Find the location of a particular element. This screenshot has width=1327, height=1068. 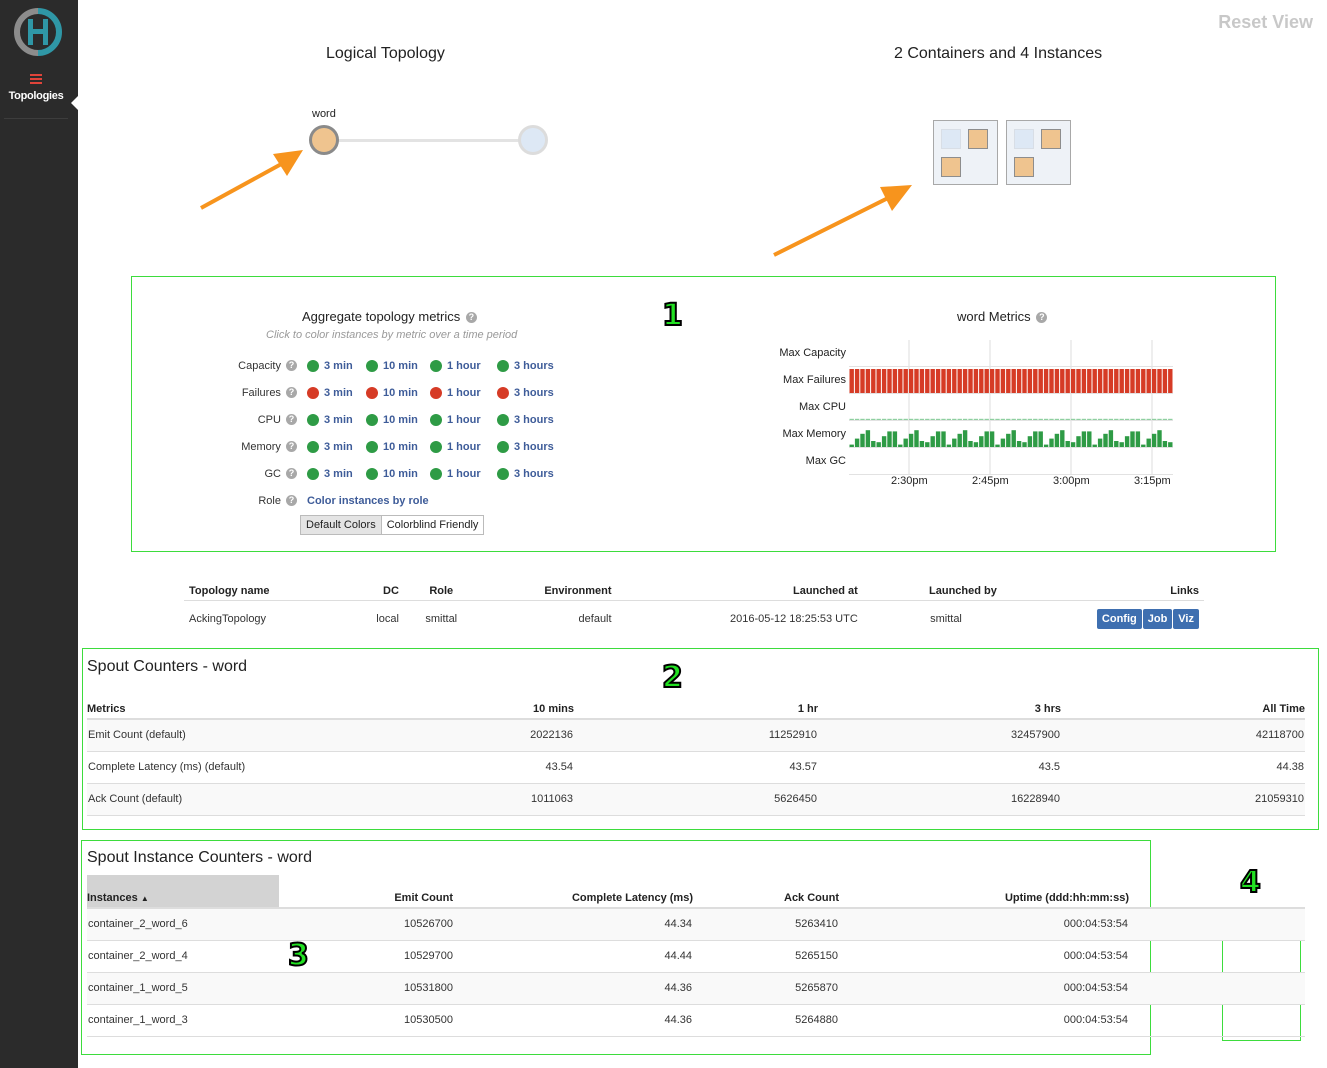

column-header: Uptime (ddd:hh:mm:ss) is located at coordinates (984, 892).